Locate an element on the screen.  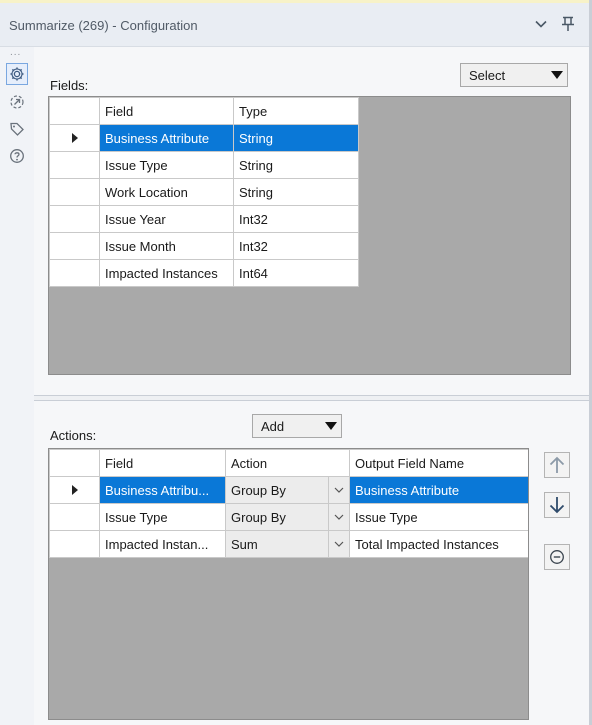
remove-button is located at coordinates (557, 557).